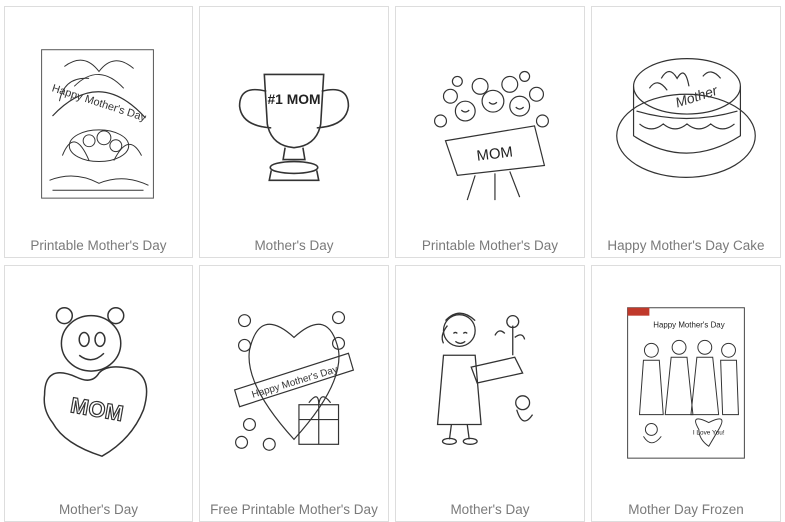 The image size is (785, 522). What do you see at coordinates (686, 378) in the screenshot?
I see `coloring-thumbnail: Happy Mother's Day I Love You!` at bounding box center [686, 378].